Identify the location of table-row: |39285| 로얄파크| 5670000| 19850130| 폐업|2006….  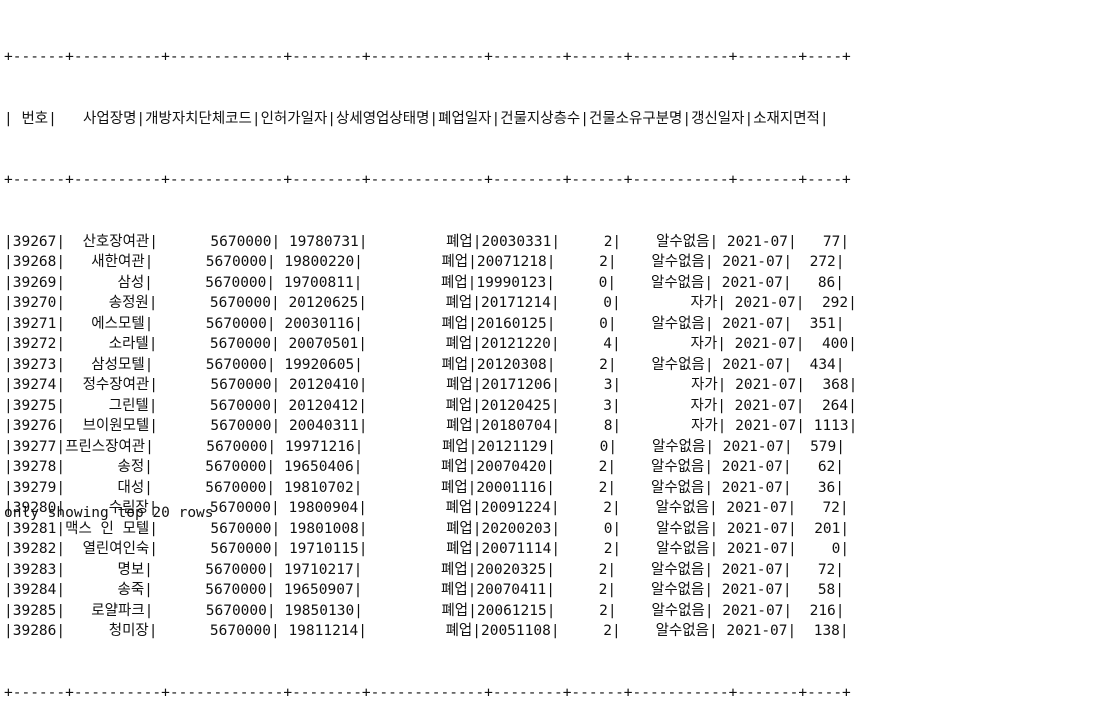
(424, 610).